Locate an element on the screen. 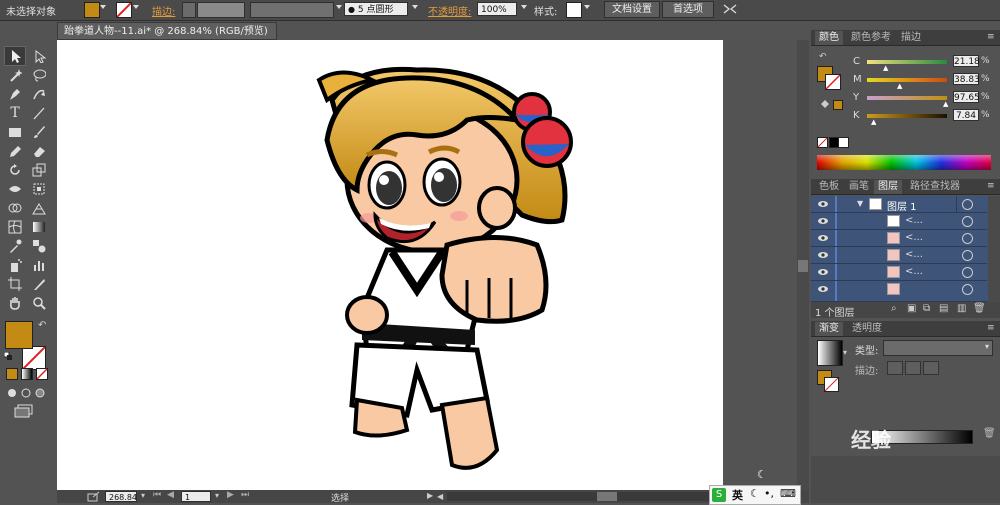 The width and height of the screenshot is (1000, 505). document-tab: 跆拳道人物--11.ai* @ 268.84% (RGB/预览) is located at coordinates (167, 31).